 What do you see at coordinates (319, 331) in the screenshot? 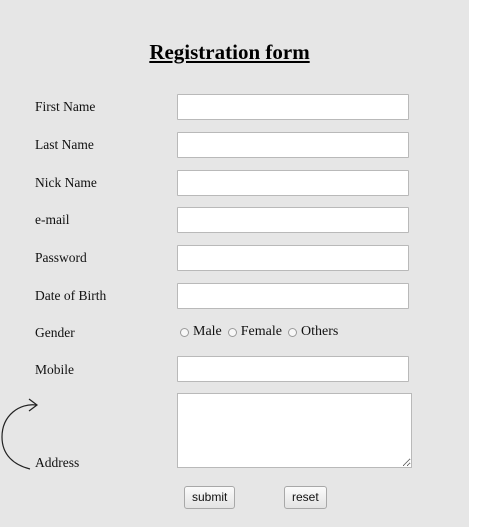
I see `others-label: Others` at bounding box center [319, 331].